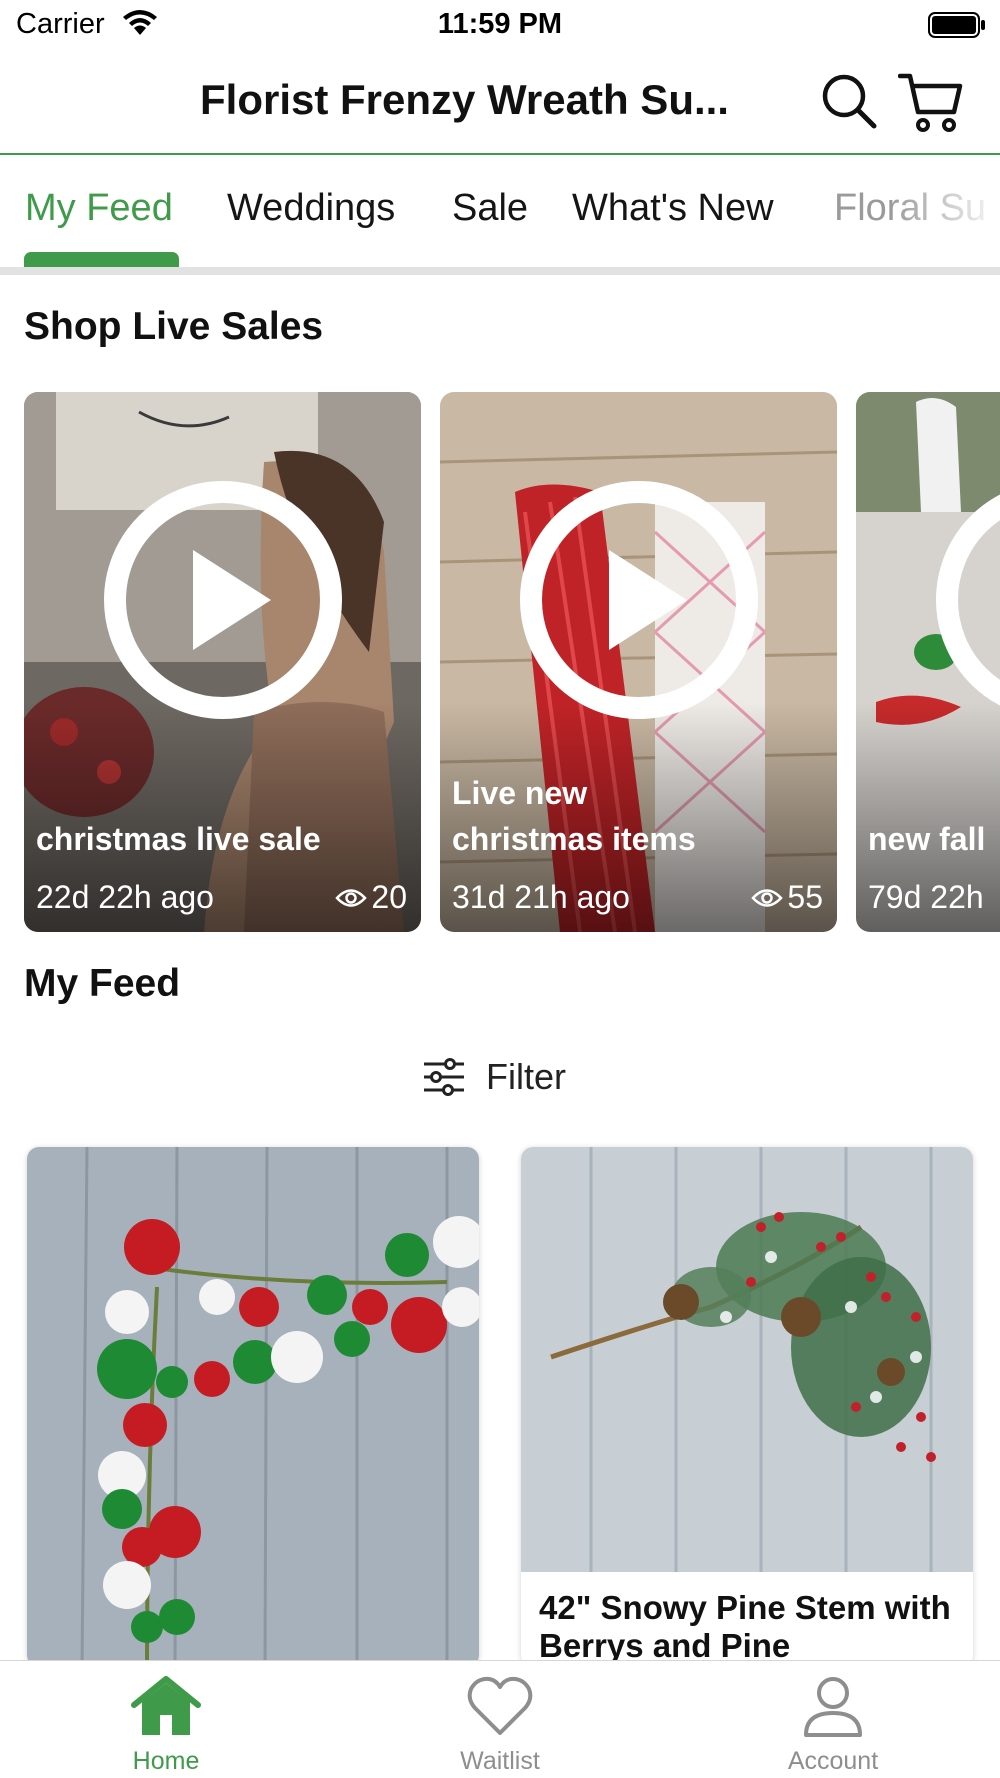 This screenshot has width=1000, height=1778. I want to click on live-sale-card: new fall 79d 22h, so click(928, 662).